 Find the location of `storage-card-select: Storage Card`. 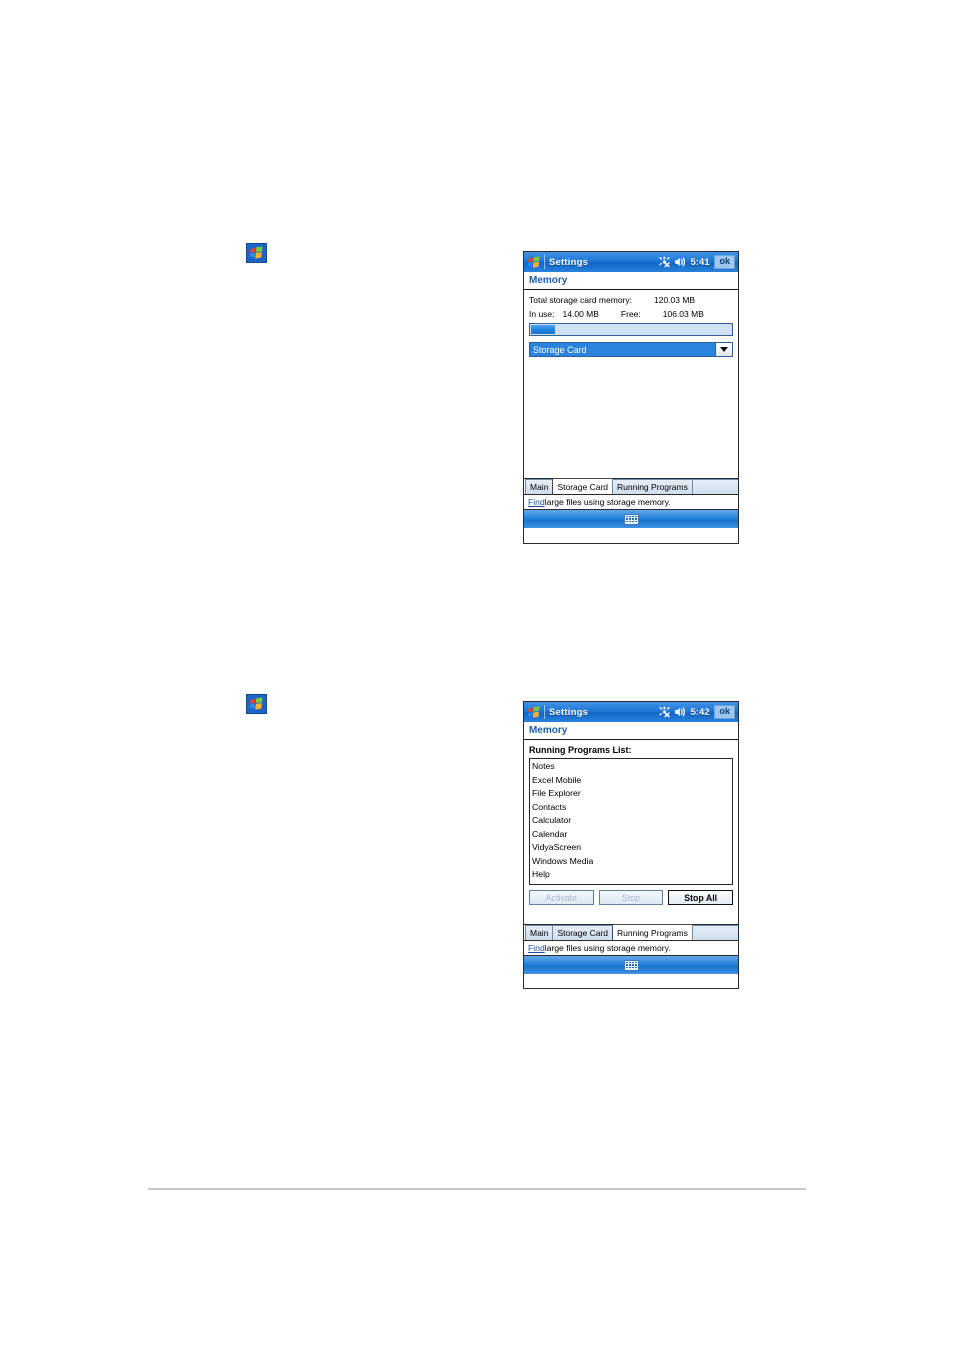

storage-card-select: Storage Card is located at coordinates (631, 349).